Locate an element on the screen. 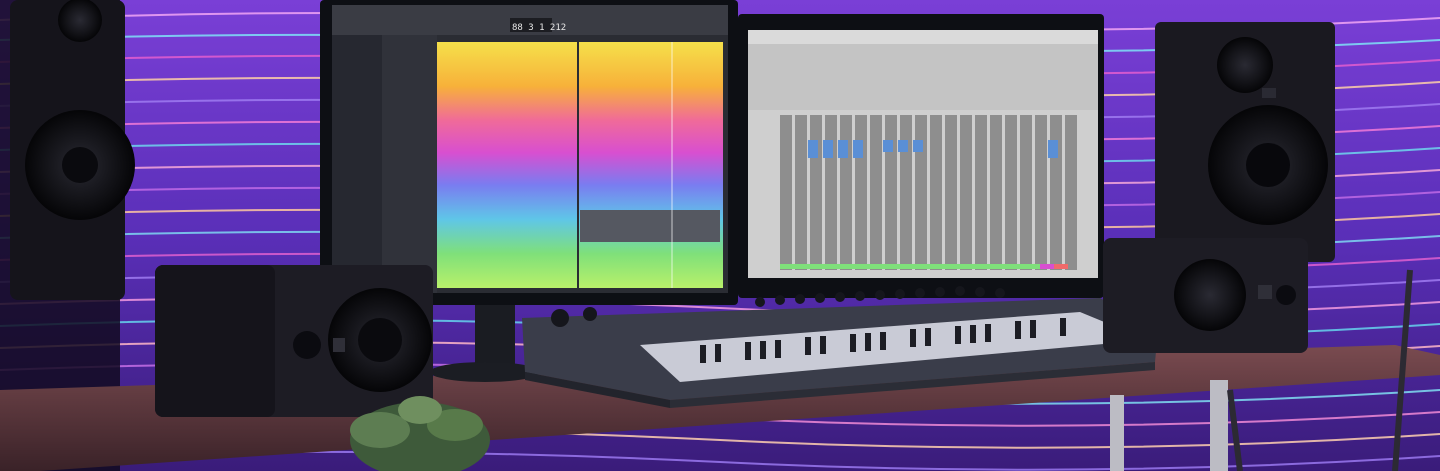  transport-display: 88 3 1 212 is located at coordinates (539, 28).